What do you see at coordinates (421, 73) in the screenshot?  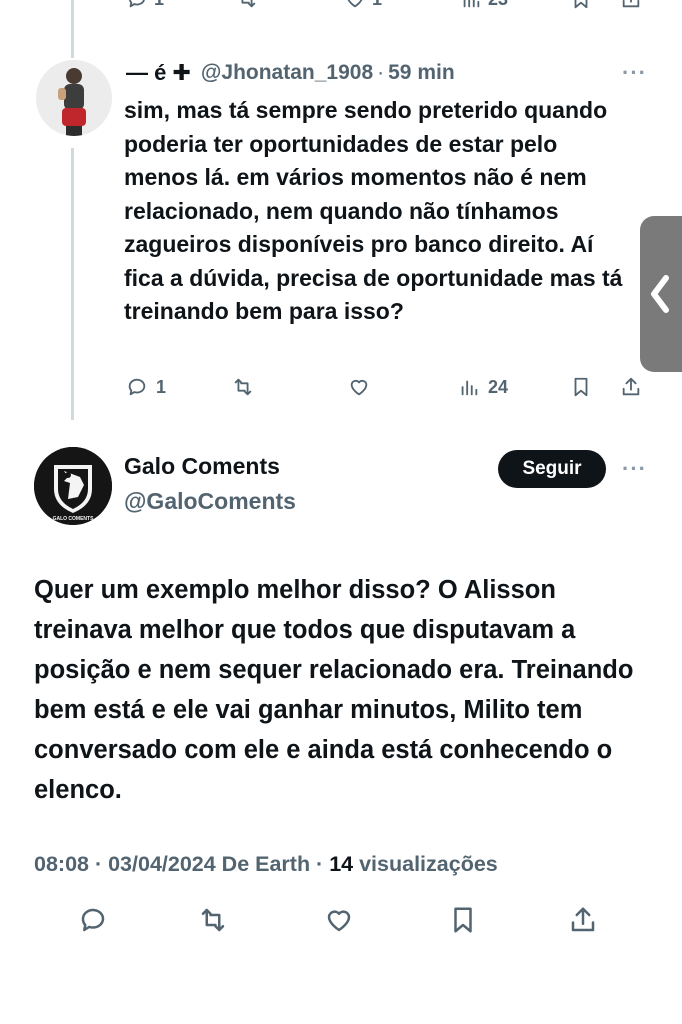 I see `timestamp: 59 min` at bounding box center [421, 73].